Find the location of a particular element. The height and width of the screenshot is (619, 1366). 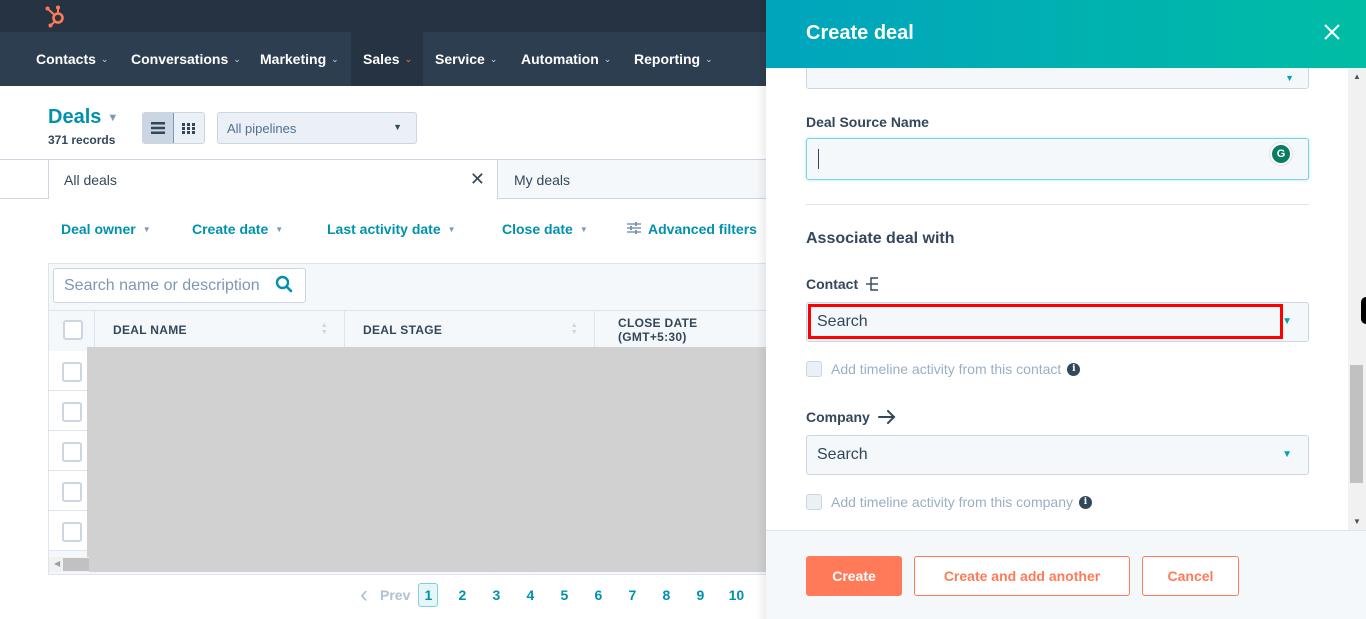

nav-reporting: Reporting ⌄ is located at coordinates (673, 59).